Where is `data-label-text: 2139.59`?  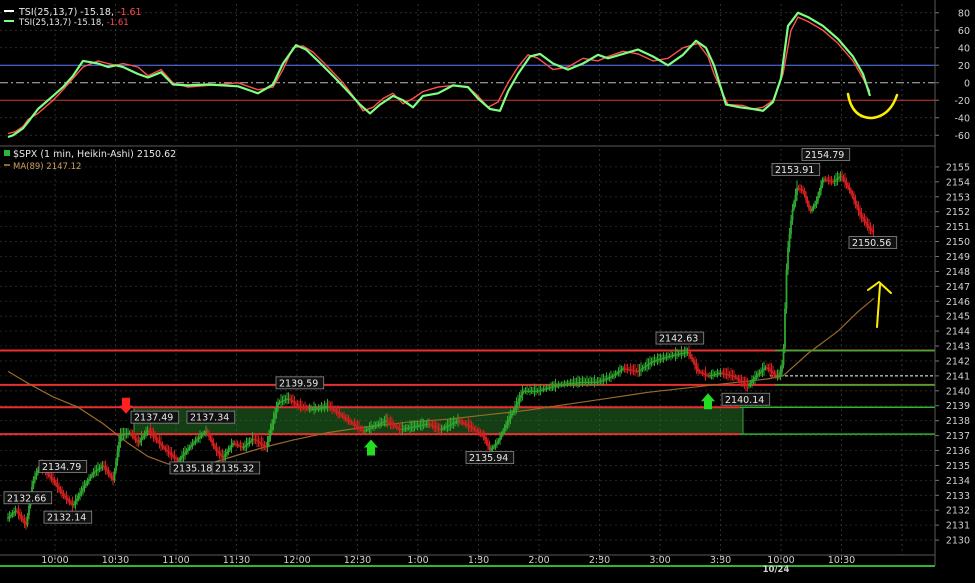
data-label-text: 2139.59 is located at coordinates (298, 383).